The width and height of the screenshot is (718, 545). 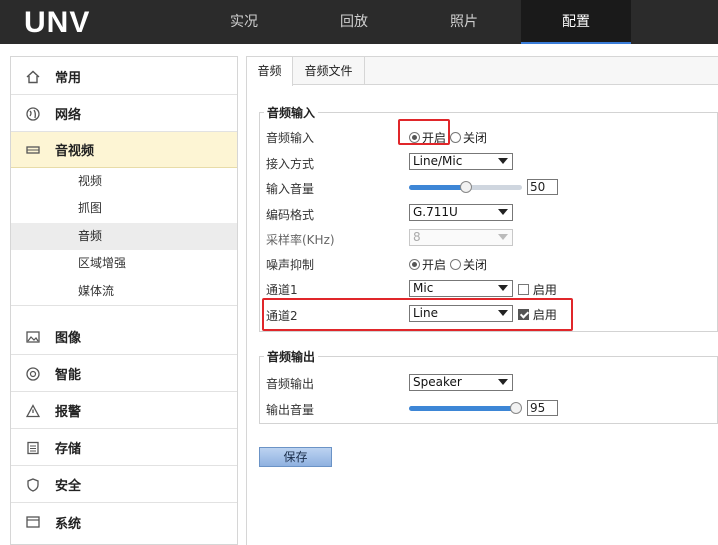 What do you see at coordinates (461, 212) in the screenshot?
I see `encoding-select: G.711U` at bounding box center [461, 212].